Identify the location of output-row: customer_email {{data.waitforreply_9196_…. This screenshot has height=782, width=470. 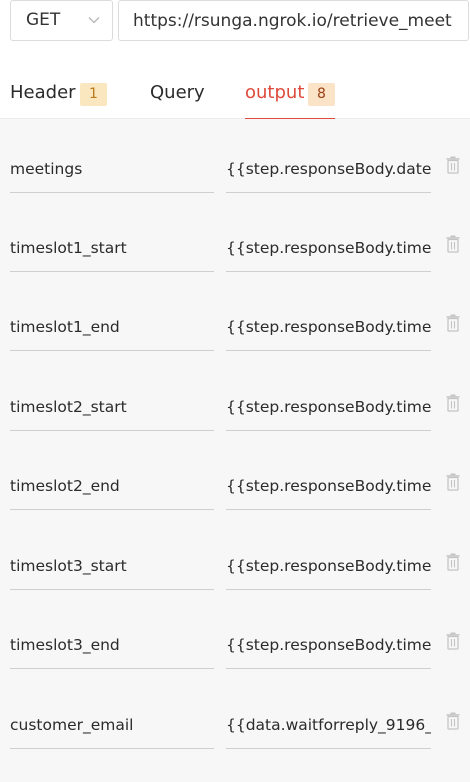
(235, 714).